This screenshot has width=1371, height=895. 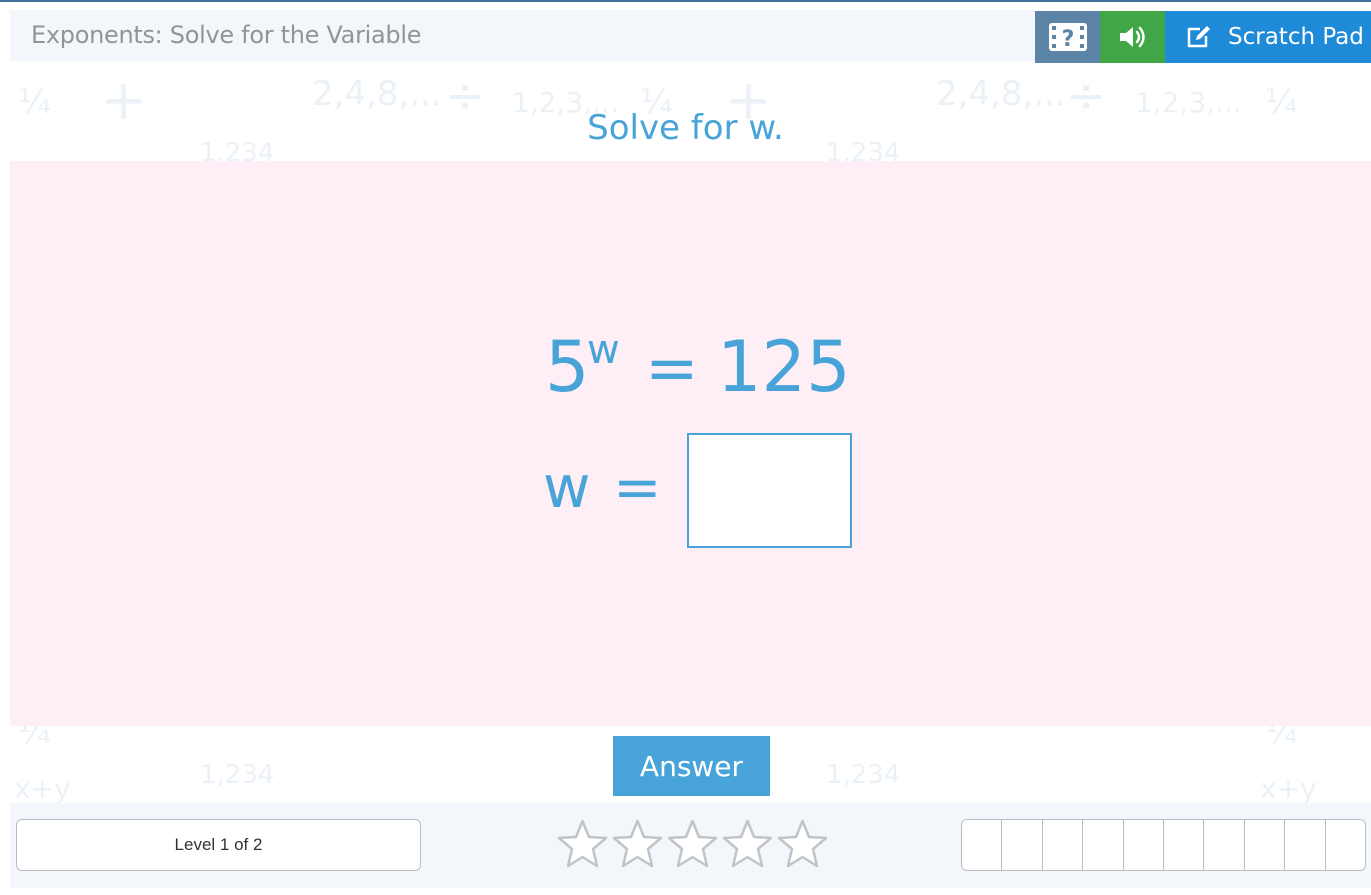 I want to click on answer-button: Answer, so click(x=691, y=766).